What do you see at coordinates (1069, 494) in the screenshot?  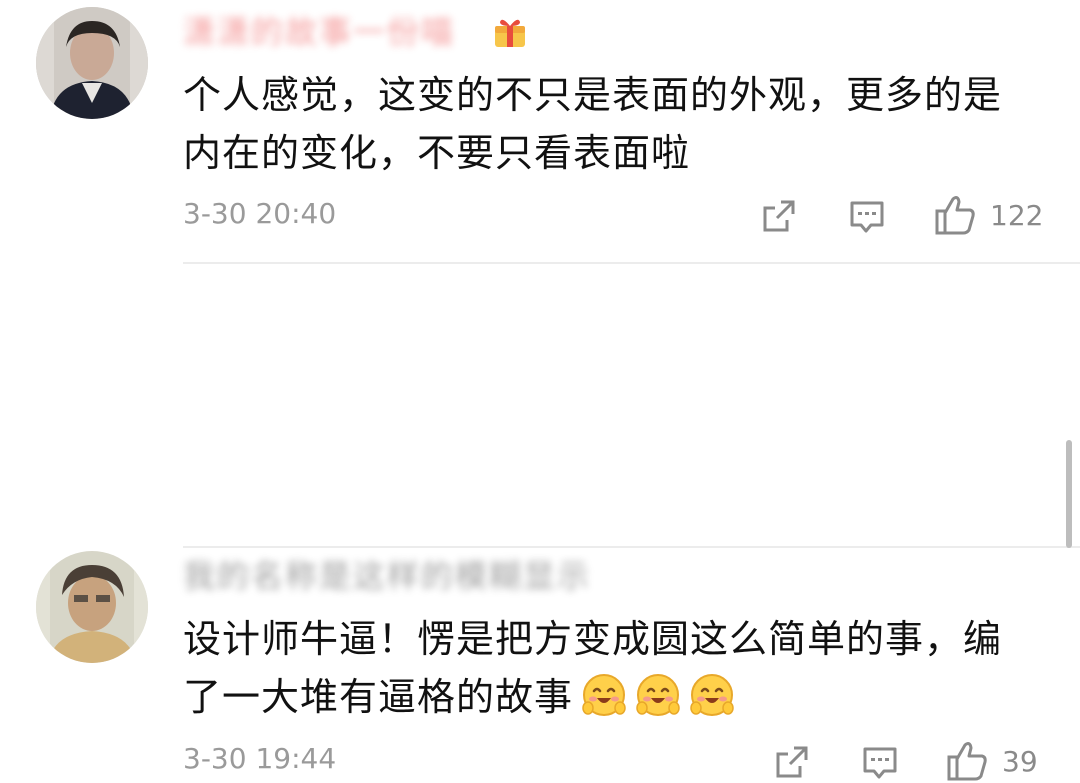 I see `scrollbar` at bounding box center [1069, 494].